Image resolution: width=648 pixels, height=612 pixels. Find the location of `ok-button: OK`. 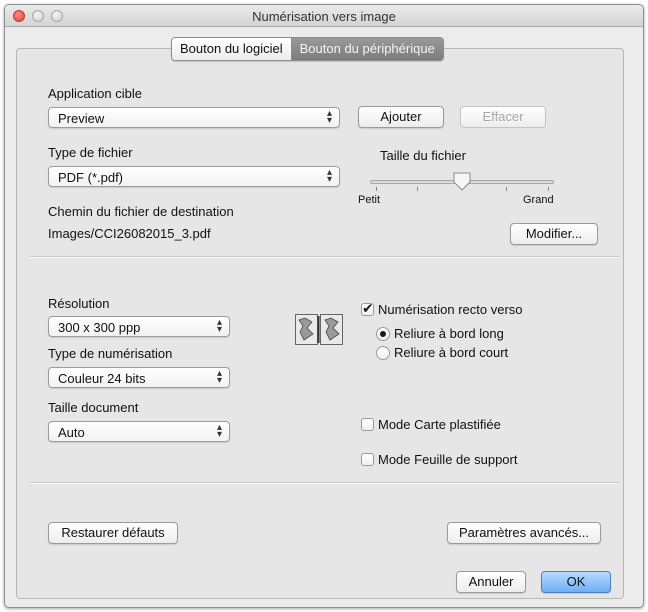

ok-button: OK is located at coordinates (576, 582).